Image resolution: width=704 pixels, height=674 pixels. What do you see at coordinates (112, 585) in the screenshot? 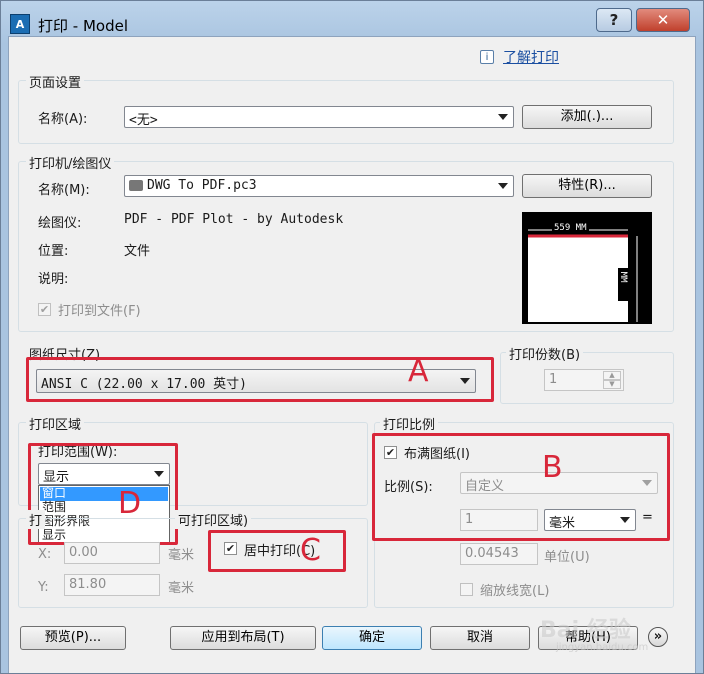
I see `offset-y-field: 81.80` at bounding box center [112, 585].